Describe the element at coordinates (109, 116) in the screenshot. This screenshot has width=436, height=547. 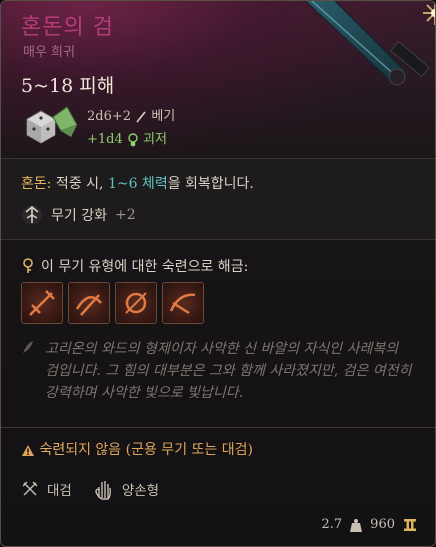
I see `base-dice: 2d6+2` at that location.